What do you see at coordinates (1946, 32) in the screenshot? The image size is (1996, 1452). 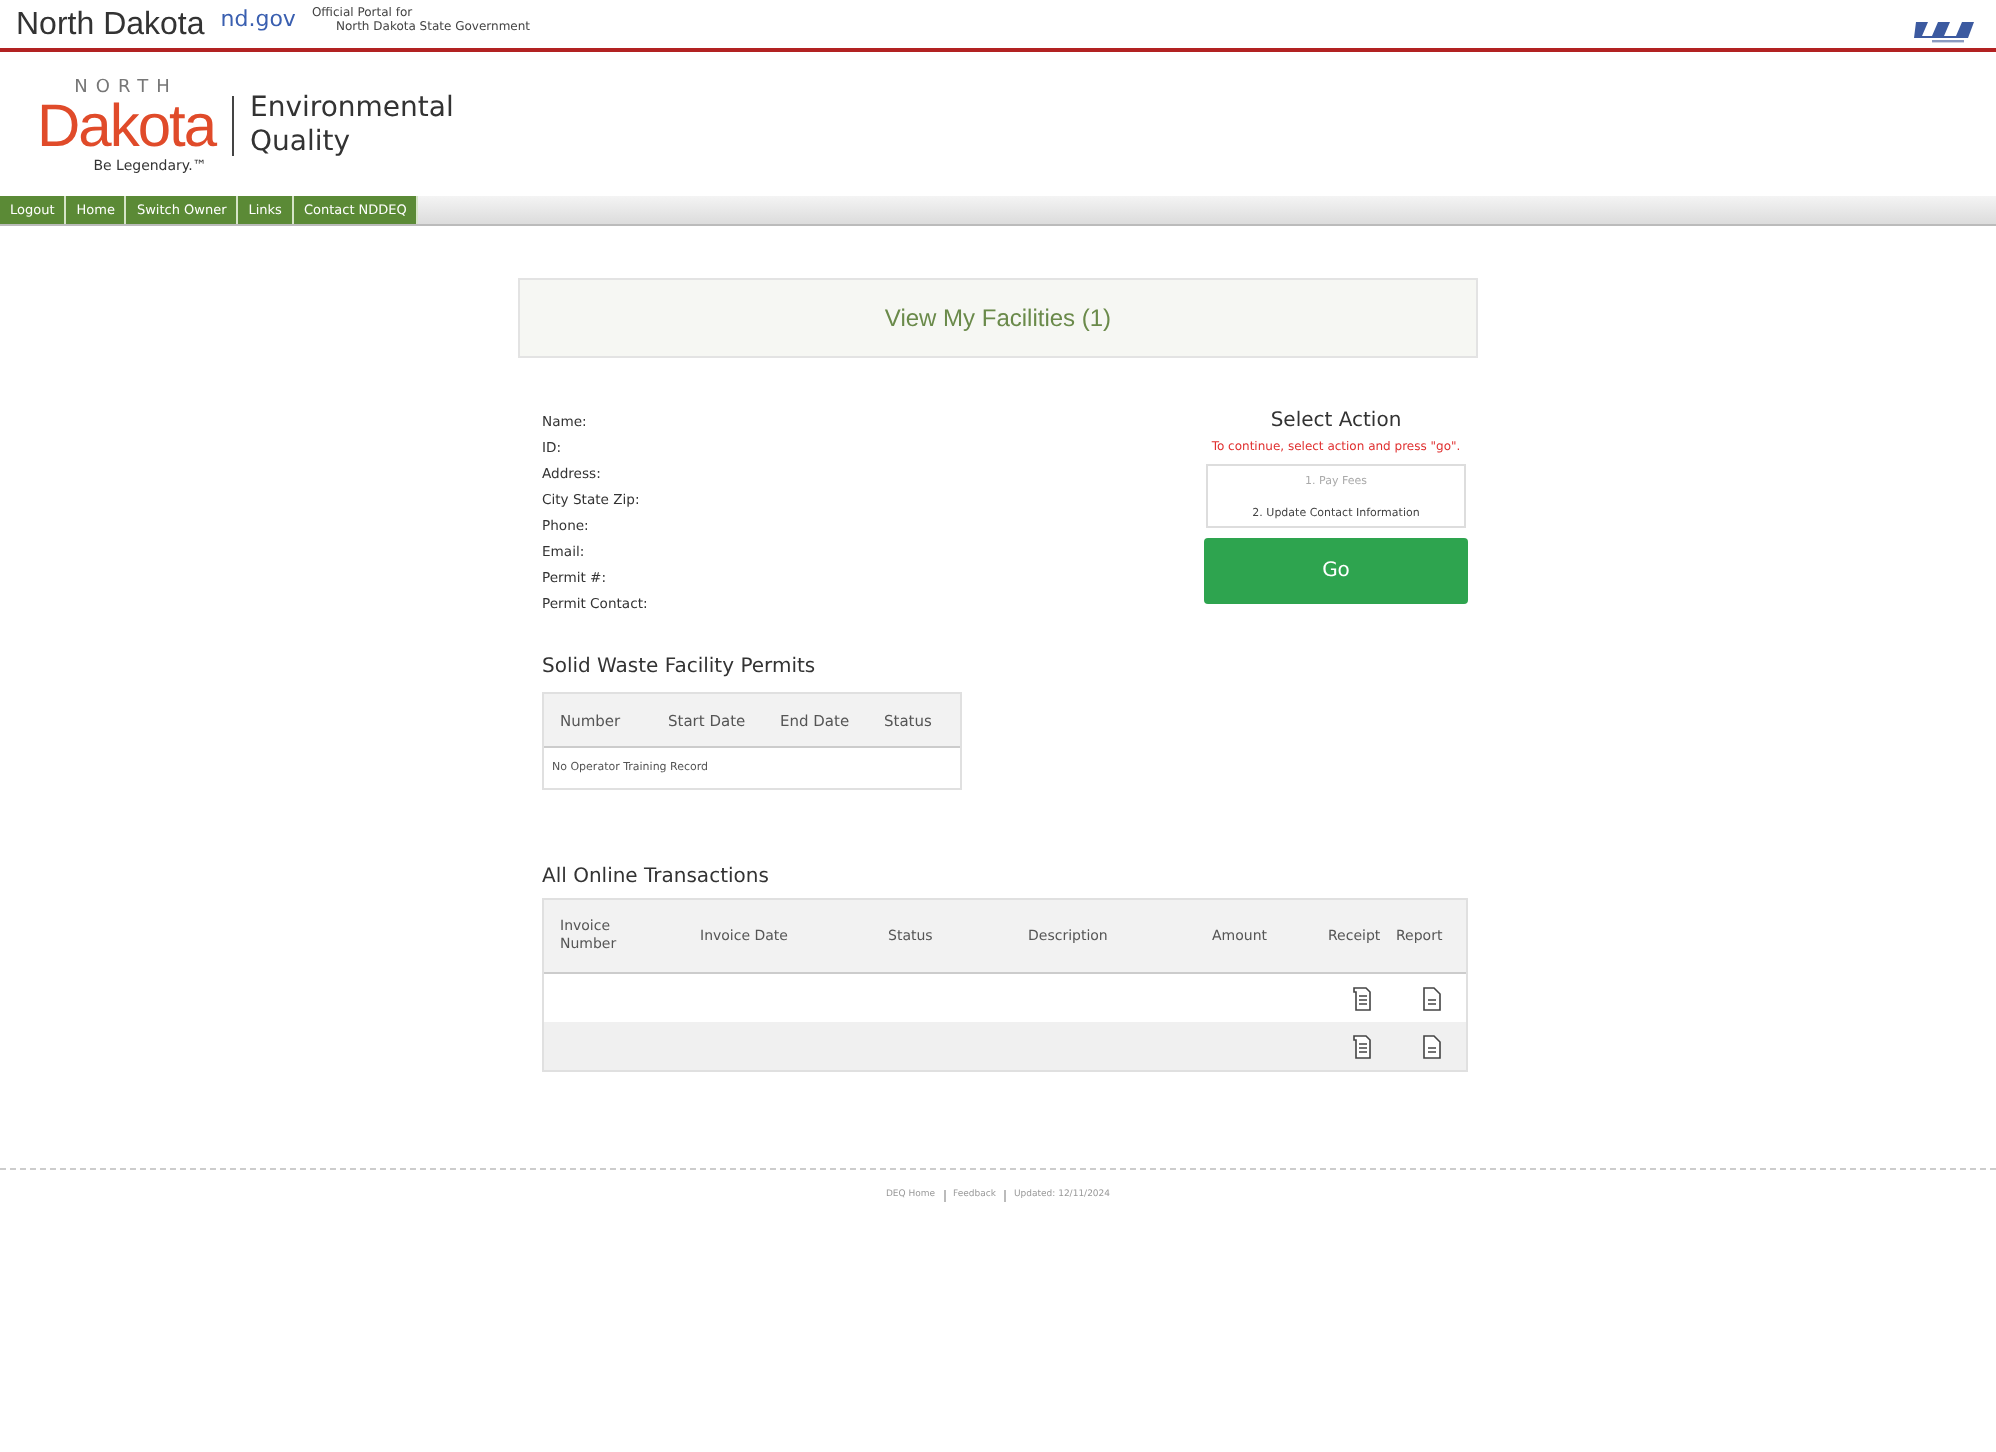 I see `logo-icon` at bounding box center [1946, 32].